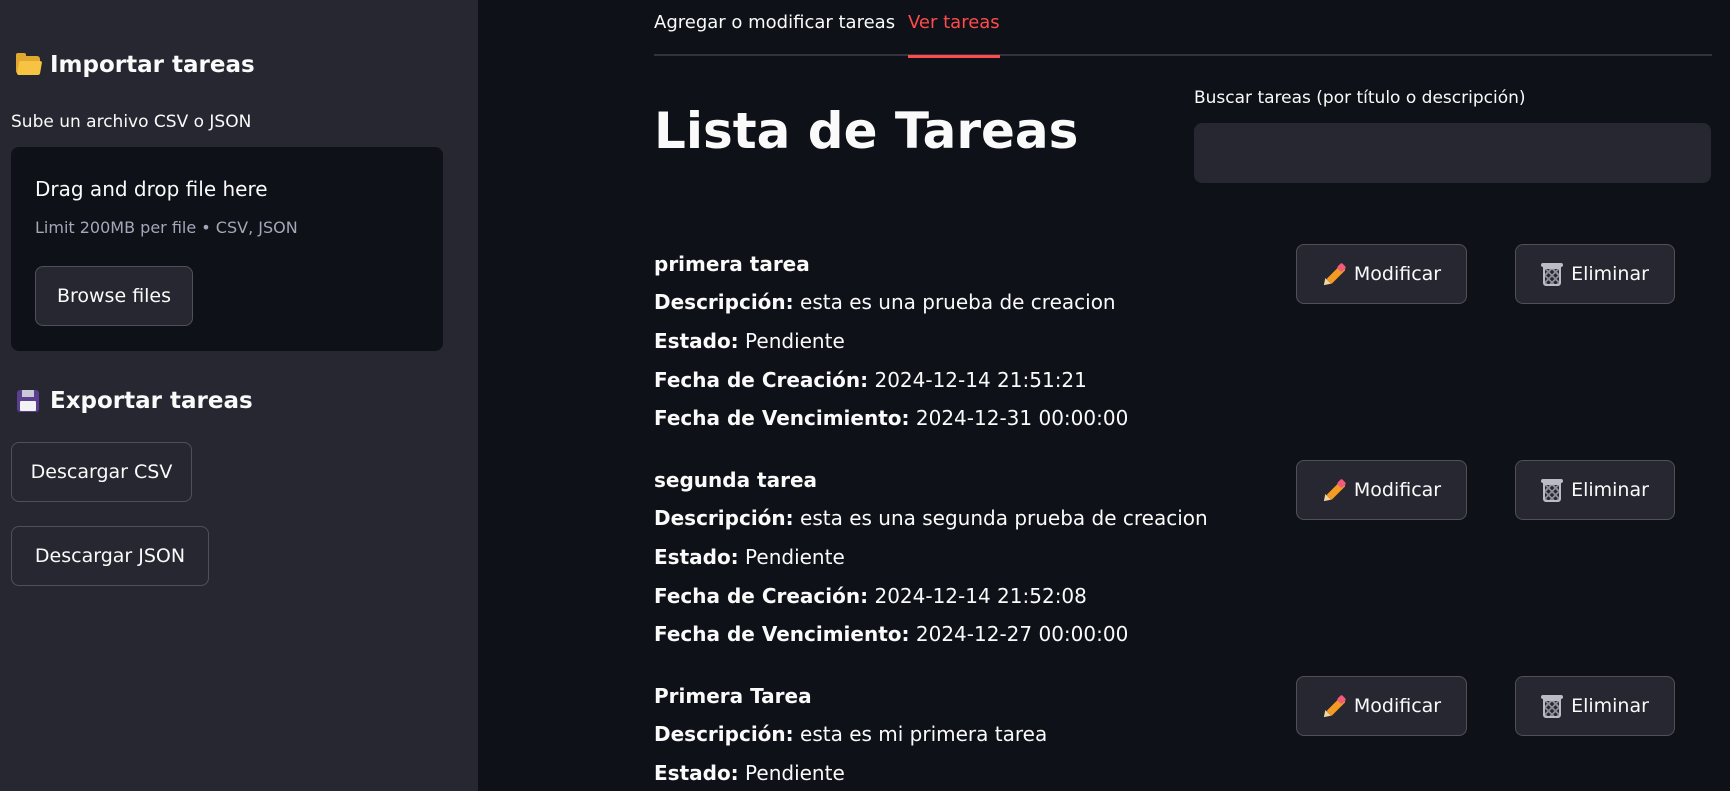 The height and width of the screenshot is (791, 1730). What do you see at coordinates (101, 472) in the screenshot?
I see `download-csv-button: Descargar CSV` at bounding box center [101, 472].